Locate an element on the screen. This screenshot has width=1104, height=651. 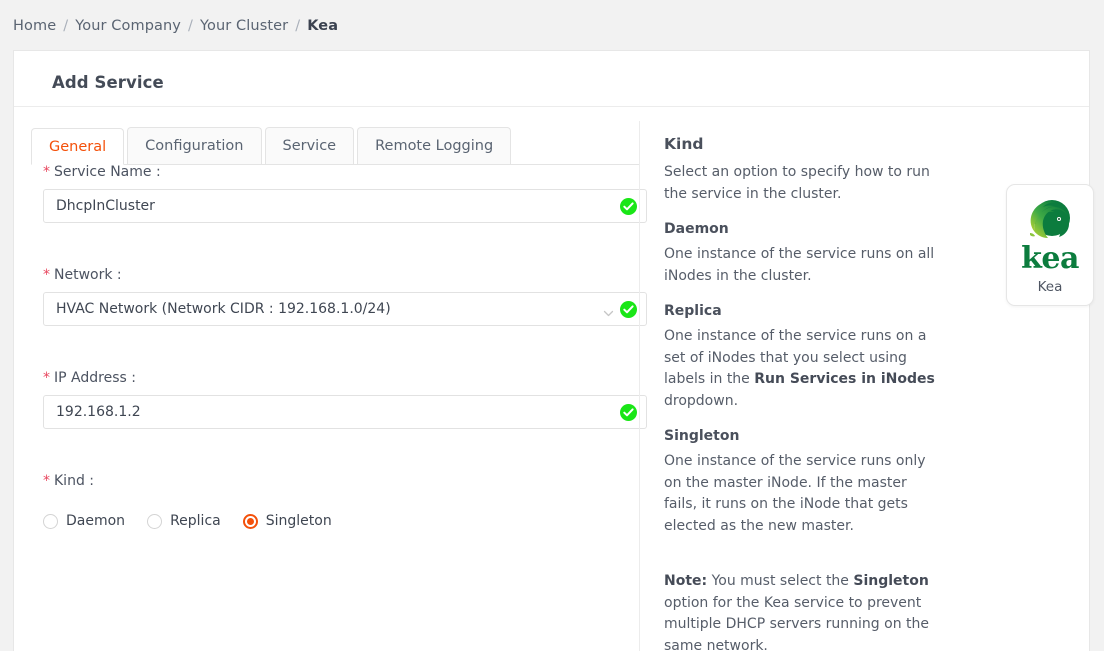
network-label-text: Network : is located at coordinates (88, 275).